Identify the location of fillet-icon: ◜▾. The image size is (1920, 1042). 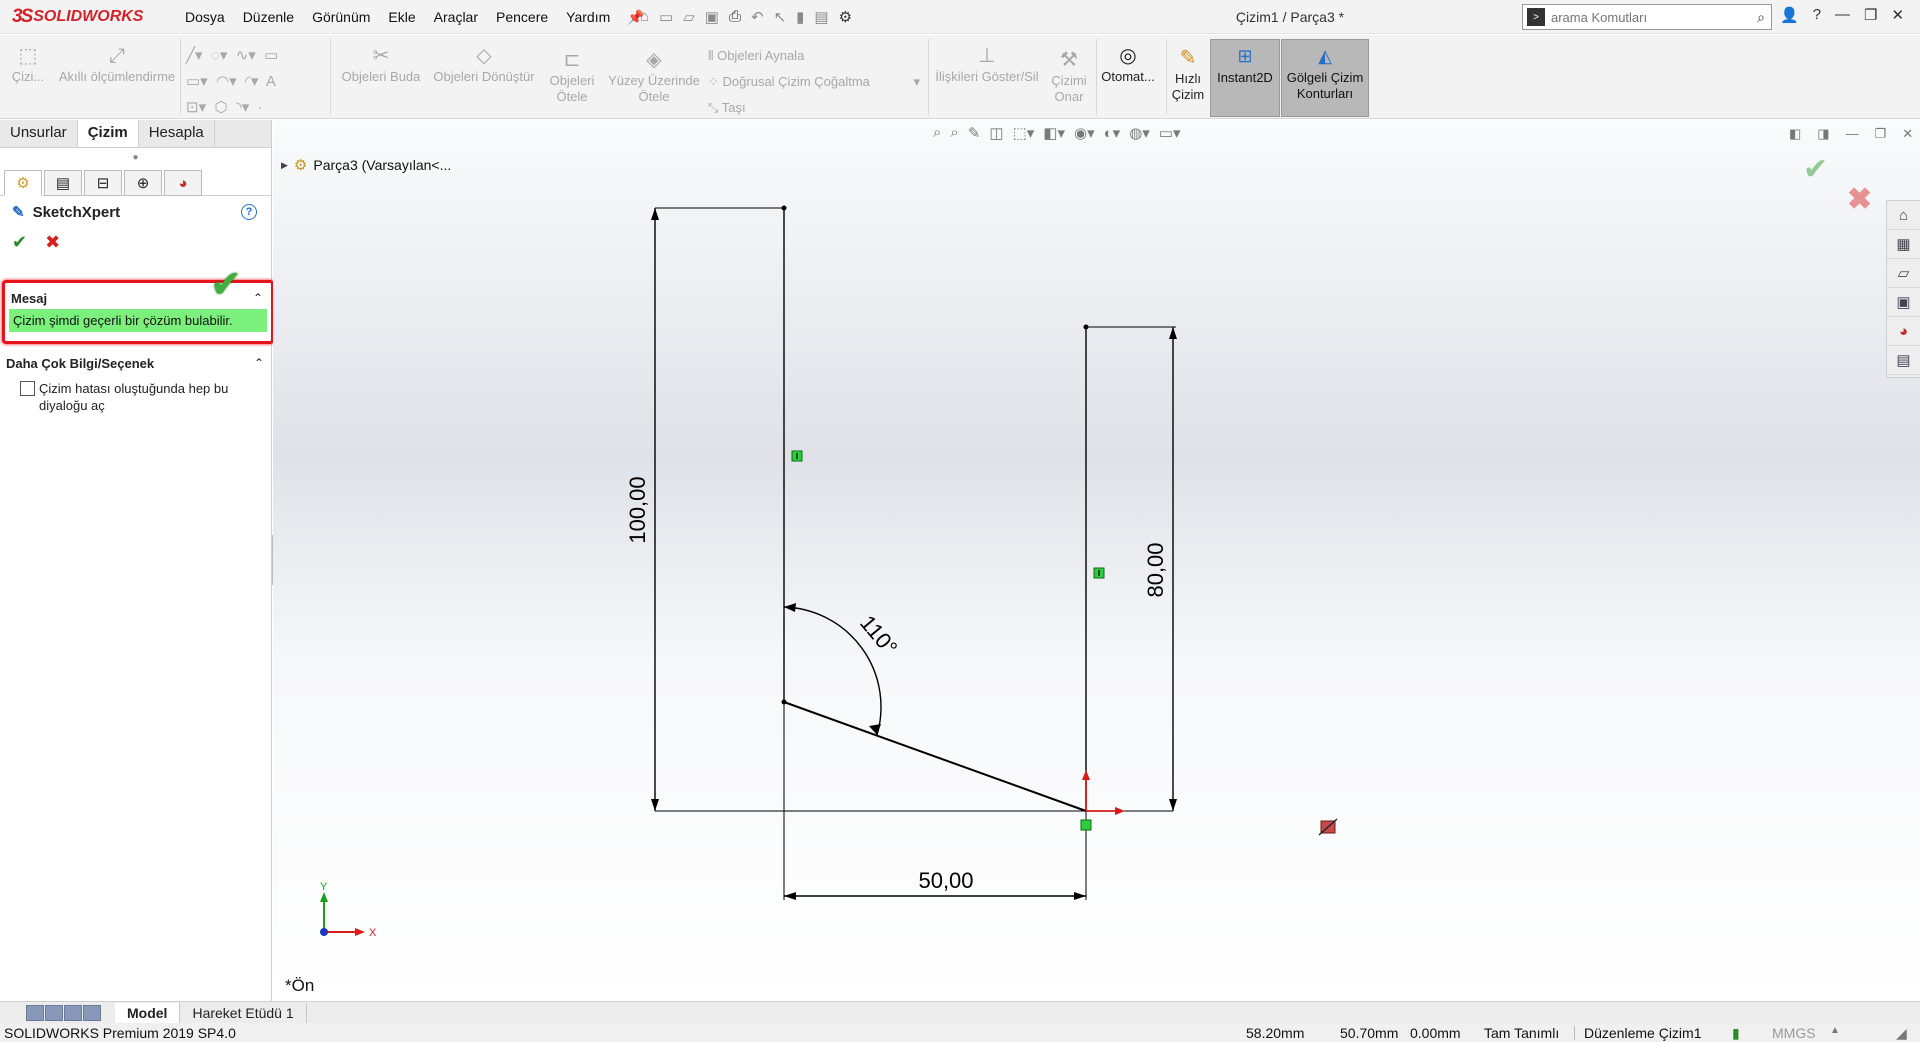
(251, 81).